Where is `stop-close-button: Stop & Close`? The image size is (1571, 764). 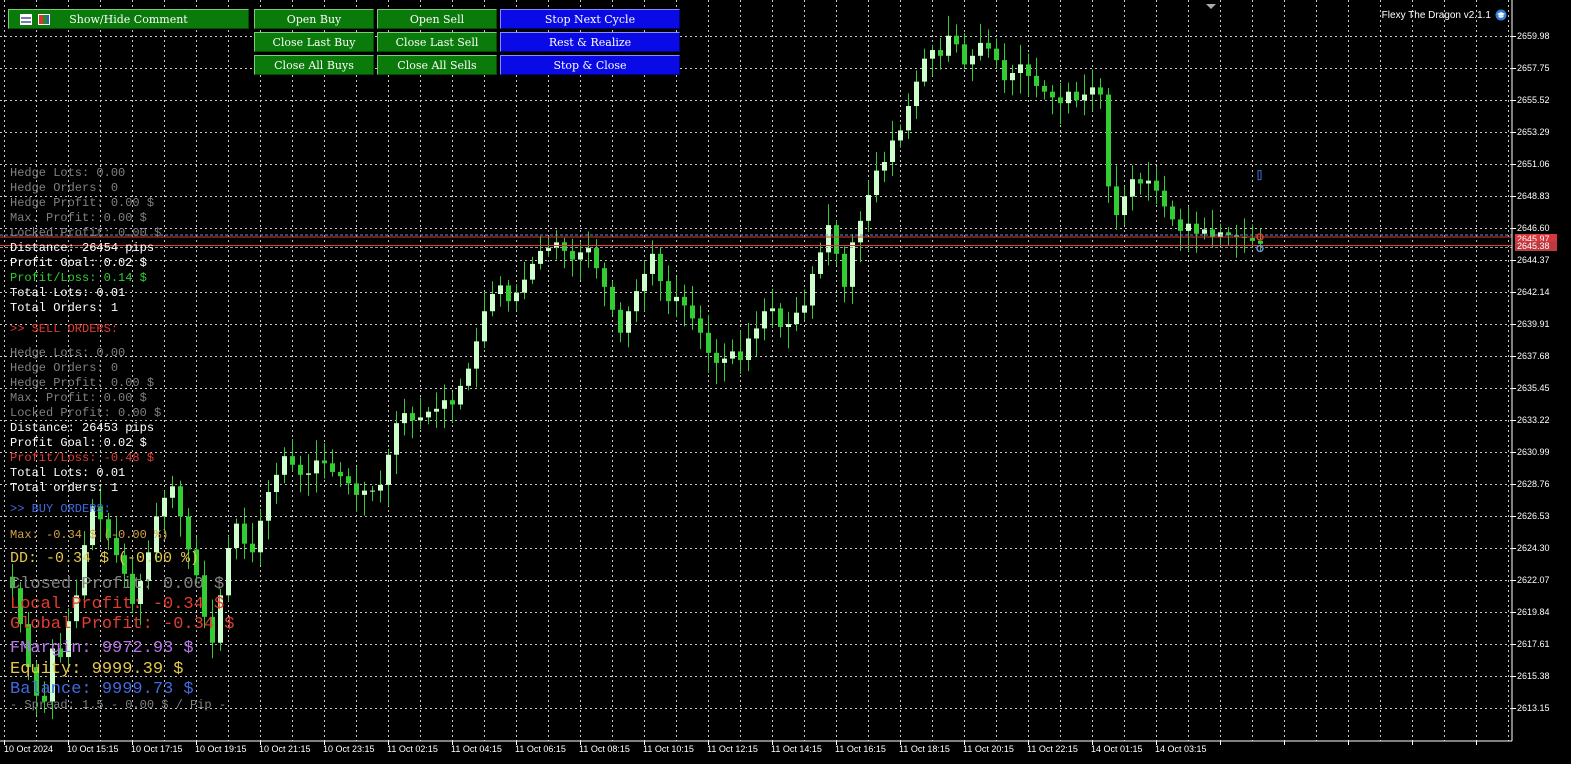 stop-close-button: Stop & Close is located at coordinates (590, 65).